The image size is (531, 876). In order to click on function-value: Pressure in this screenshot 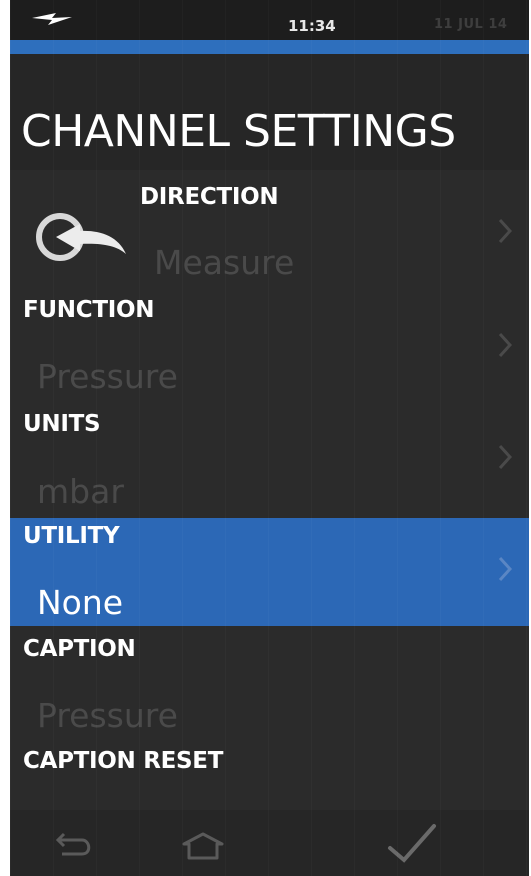, I will do `click(107, 376)`.